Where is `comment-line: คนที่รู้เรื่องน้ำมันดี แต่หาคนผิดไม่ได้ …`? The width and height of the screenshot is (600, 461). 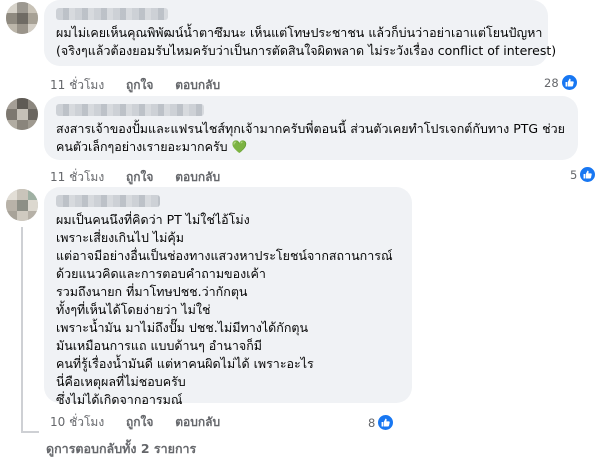
comment-line: คนที่รู้เรื่องน้ำมันดี แต่หาคนผิดไม่ได้ … is located at coordinates (185, 363).